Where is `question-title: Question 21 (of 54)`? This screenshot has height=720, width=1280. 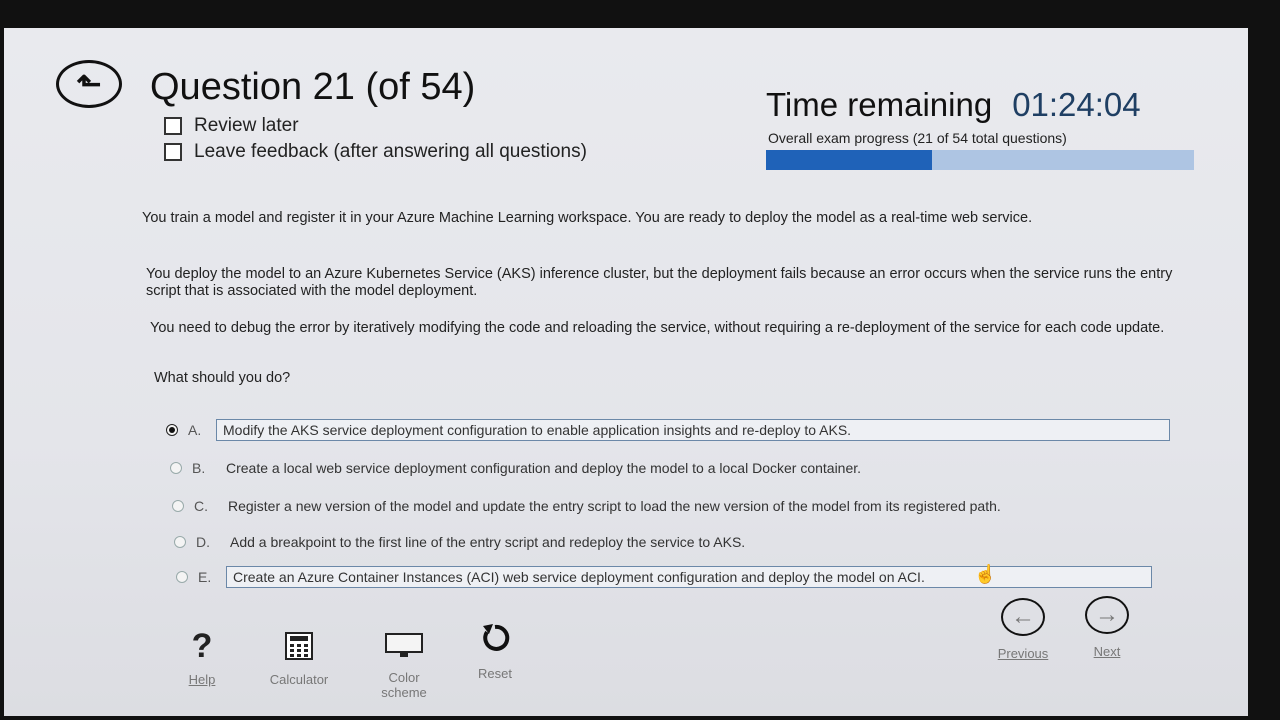
question-title: Question 21 (of 54) is located at coordinates (313, 87).